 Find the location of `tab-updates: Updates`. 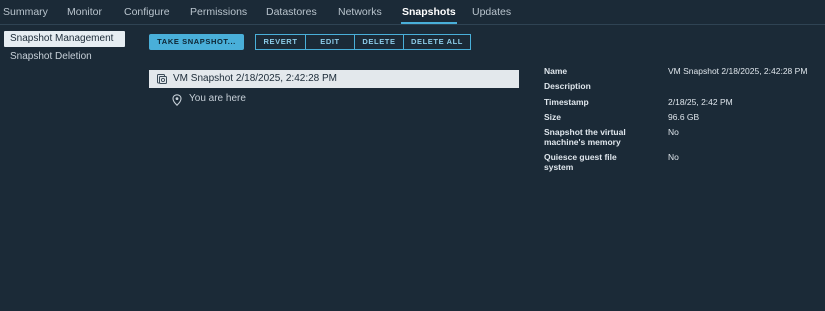

tab-updates: Updates is located at coordinates (491, 12).